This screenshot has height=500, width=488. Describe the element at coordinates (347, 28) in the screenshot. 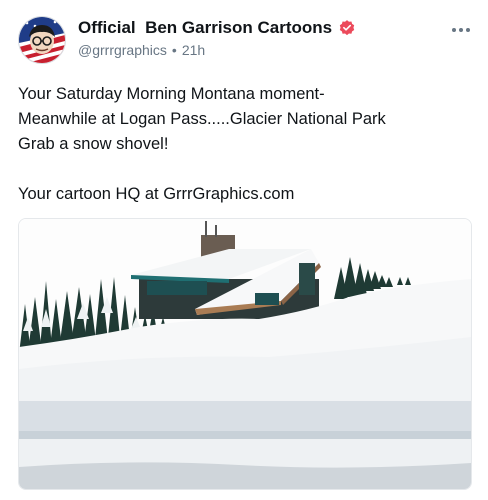

I see `verified-badge-icon` at that location.